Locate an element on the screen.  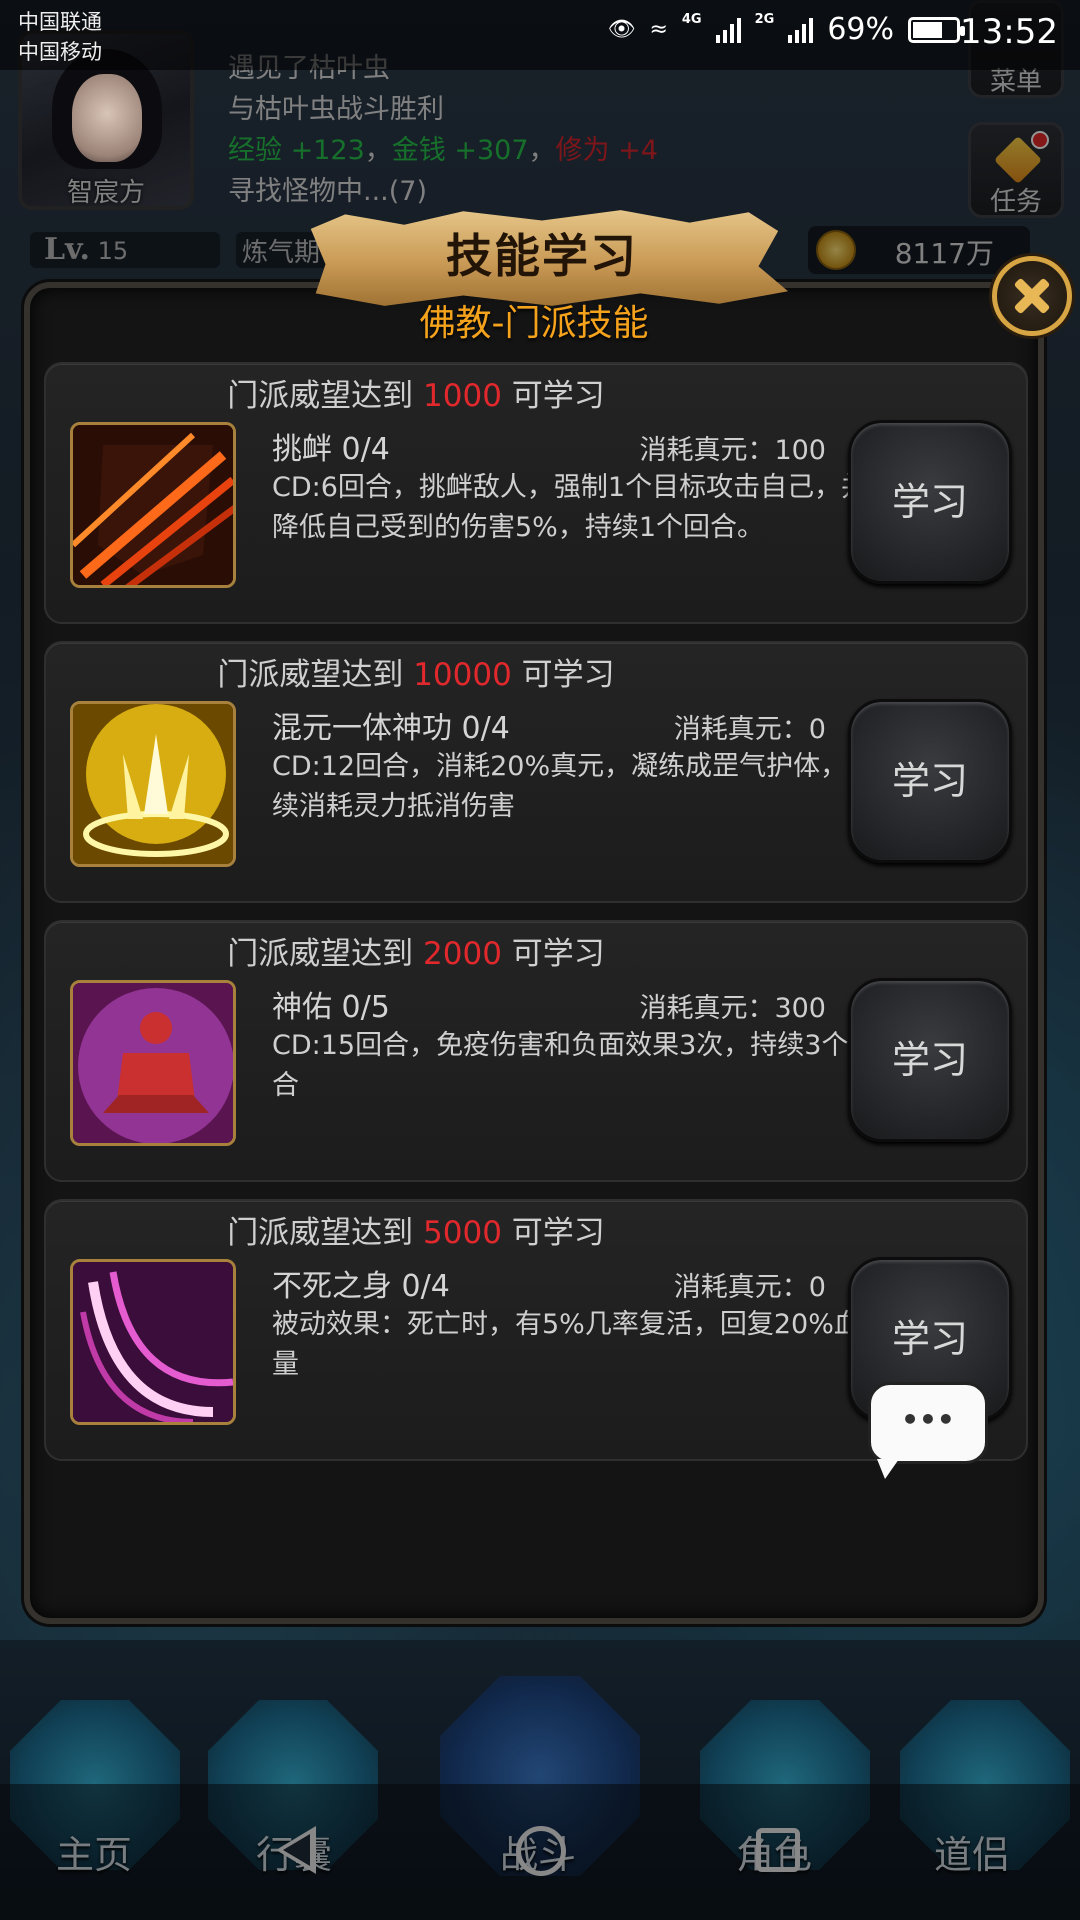
dialog-title: 技能学习 is located at coordinates (542, 256).